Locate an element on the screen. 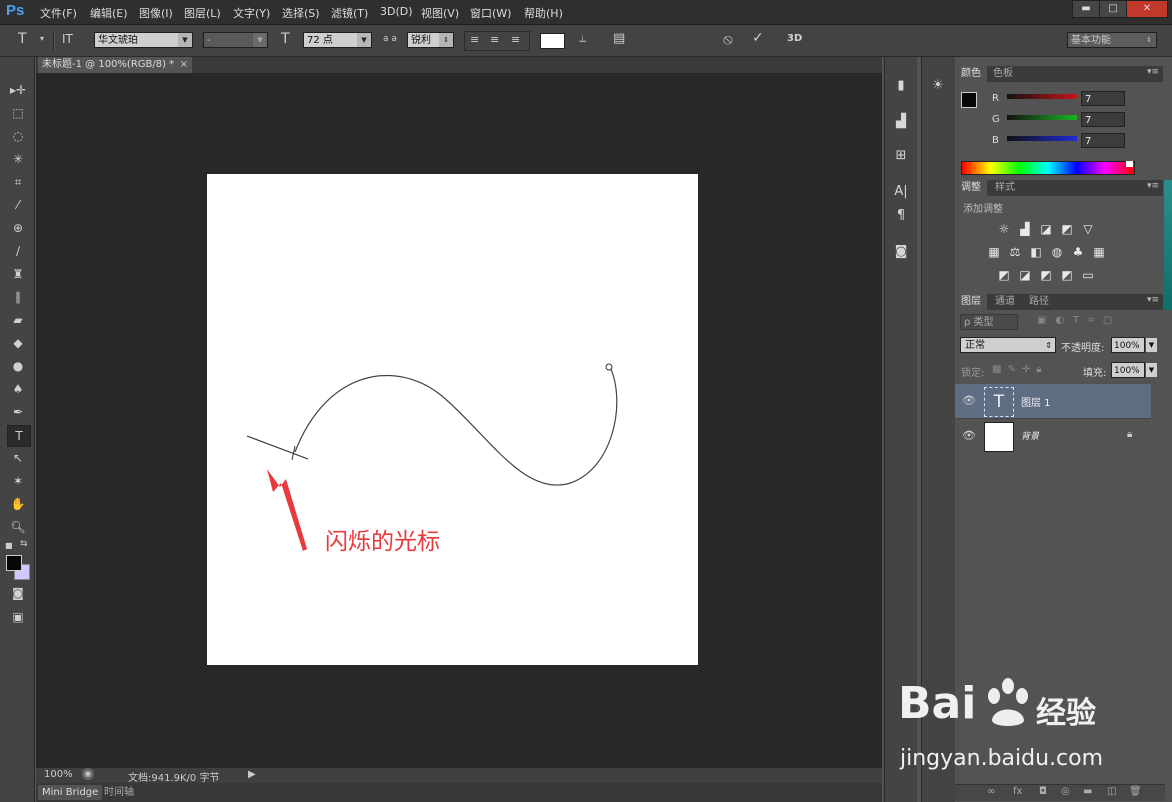  layer-comps-icon: ◙ is located at coordinates (901, 252).